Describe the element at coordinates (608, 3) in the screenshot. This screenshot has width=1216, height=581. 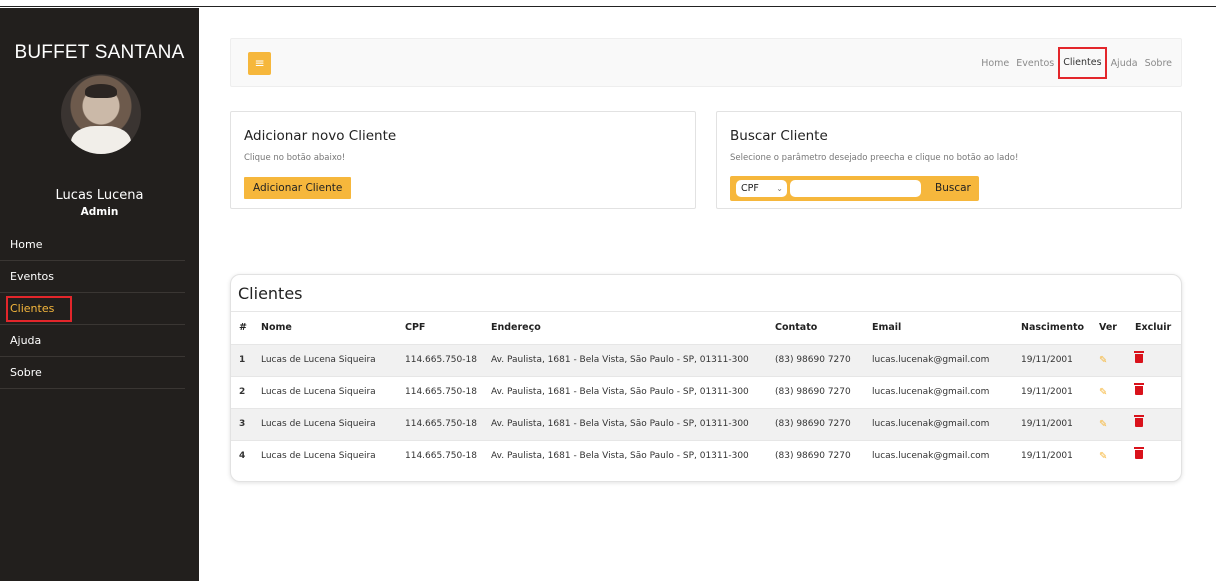
I see `window-top-border` at that location.